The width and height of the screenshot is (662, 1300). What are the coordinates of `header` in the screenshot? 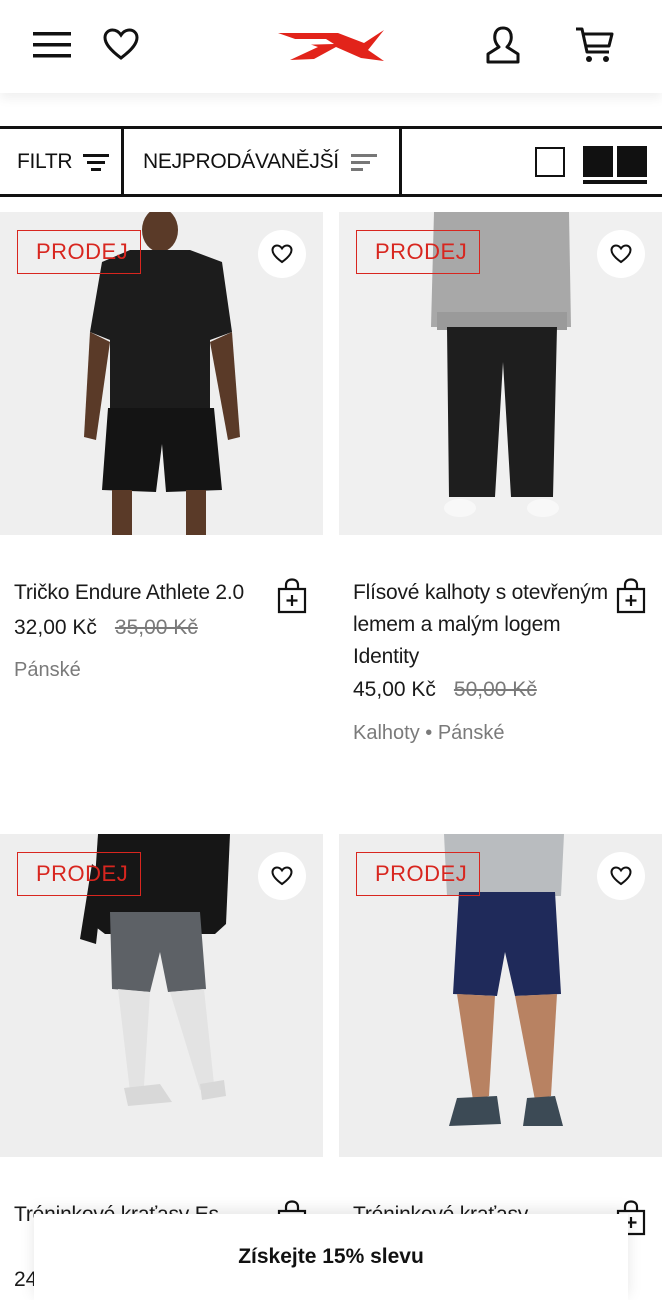 It's located at (331, 46).